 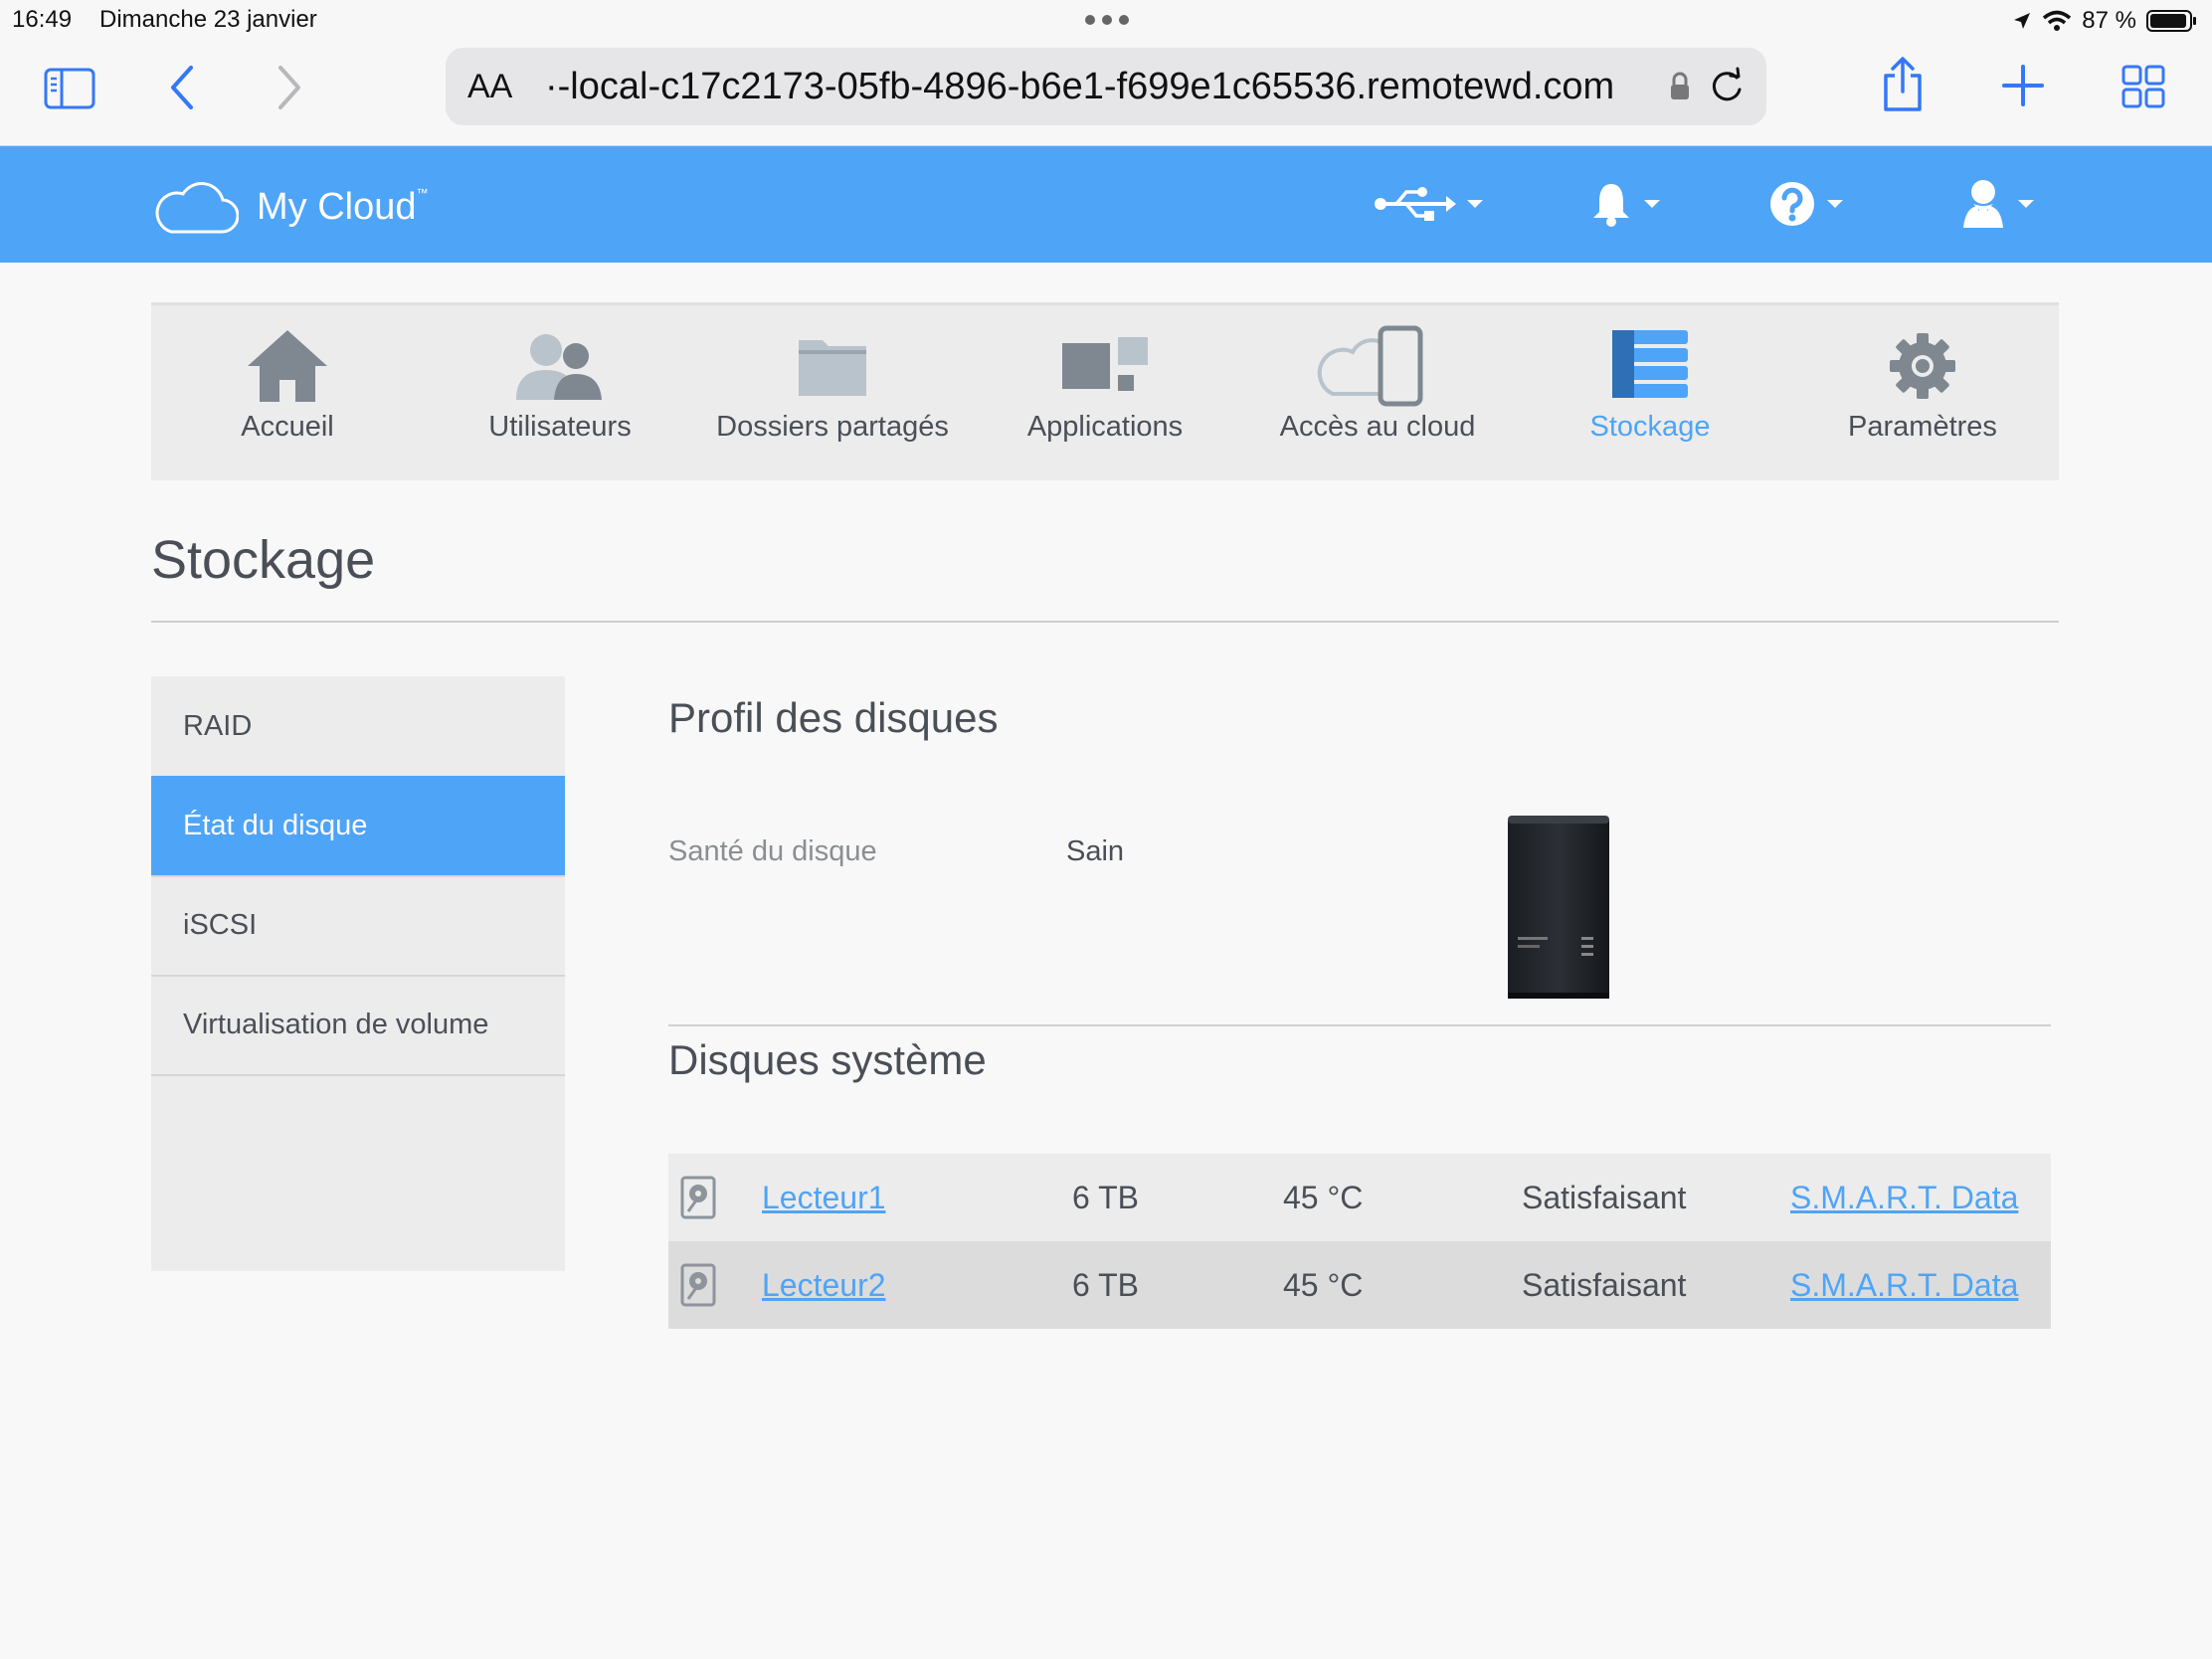 I want to click on apps-icon, so click(x=1105, y=364).